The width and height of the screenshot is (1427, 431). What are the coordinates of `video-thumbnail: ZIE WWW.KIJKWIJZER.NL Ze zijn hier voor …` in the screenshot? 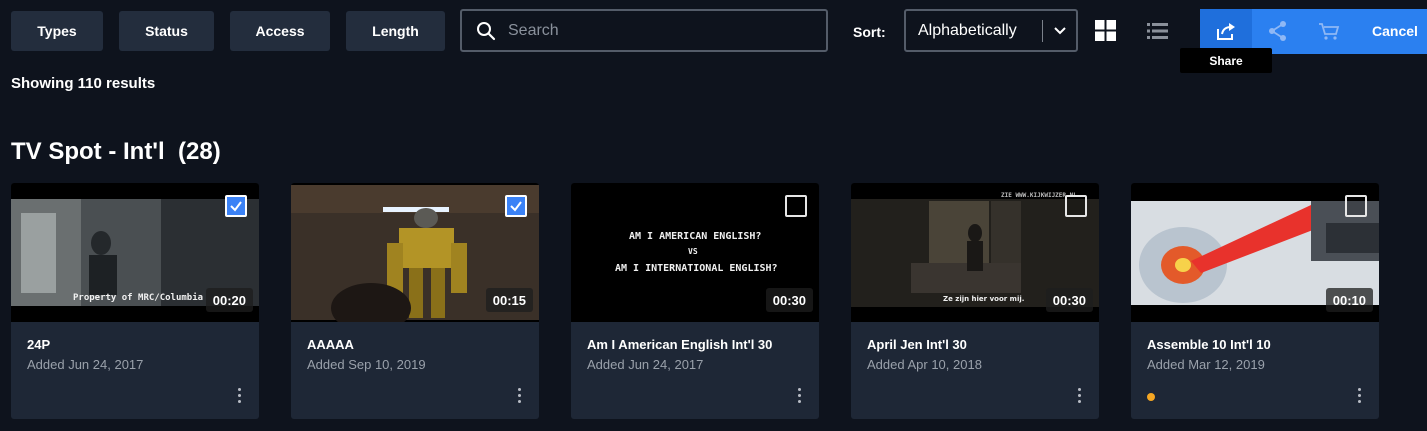 It's located at (975, 252).